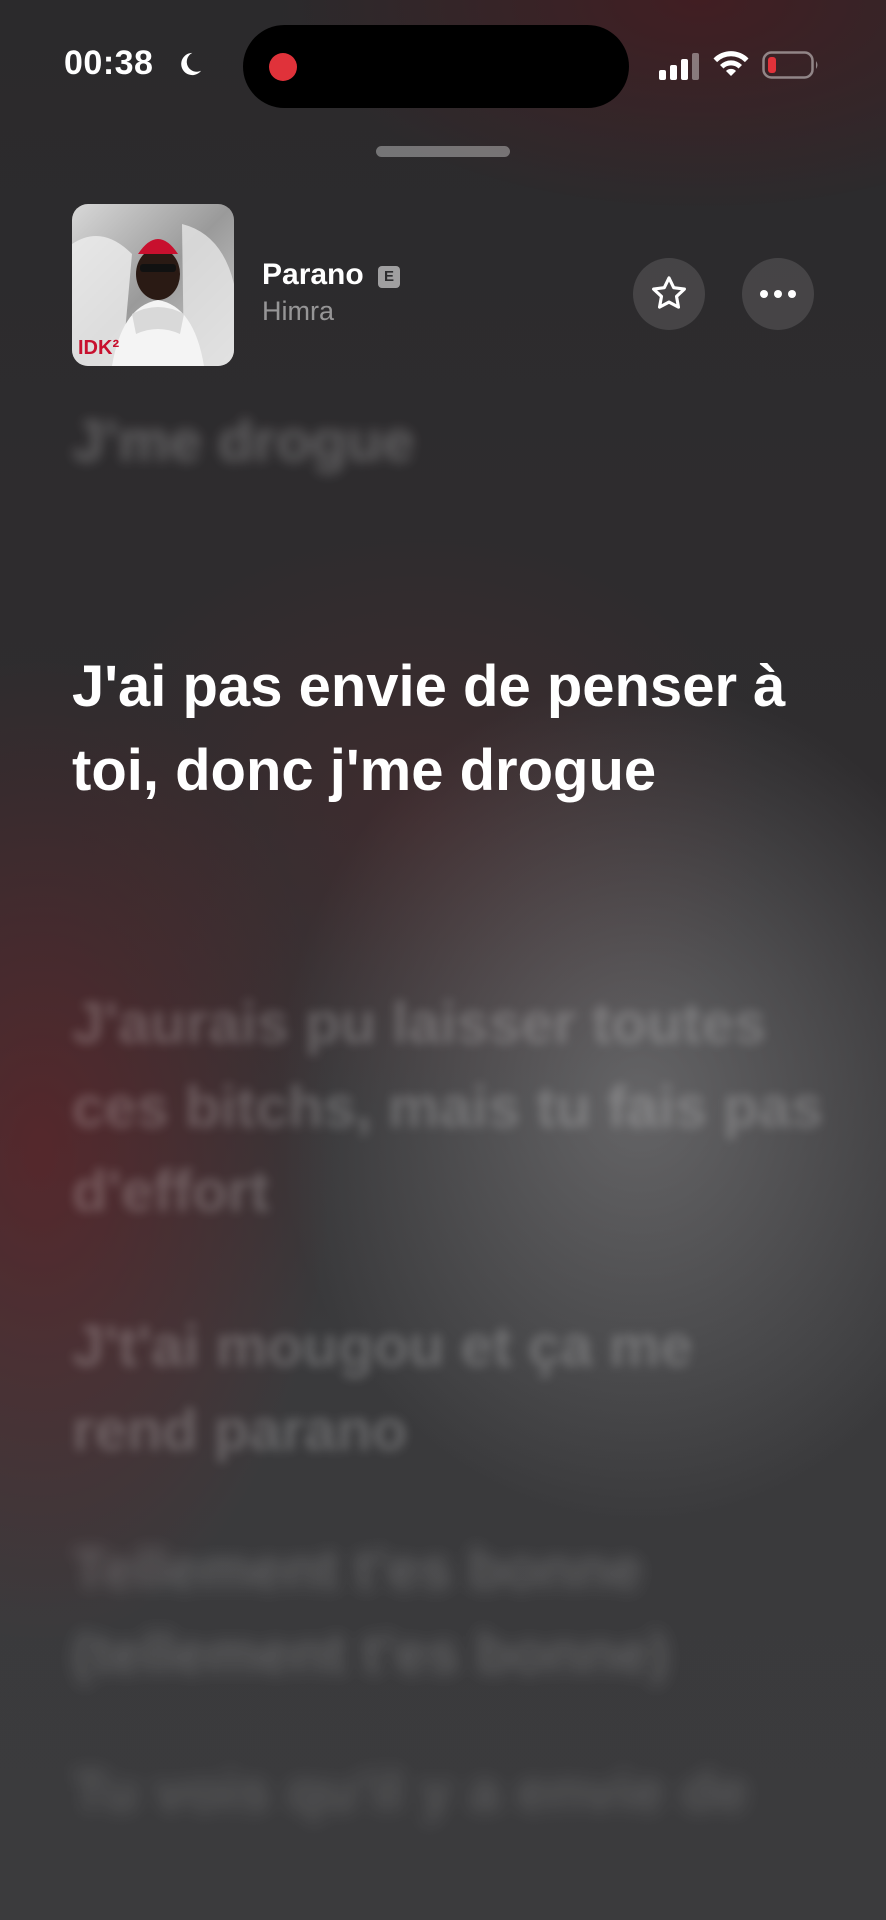  What do you see at coordinates (191, 64) in the screenshot?
I see `moon-icon` at bounding box center [191, 64].